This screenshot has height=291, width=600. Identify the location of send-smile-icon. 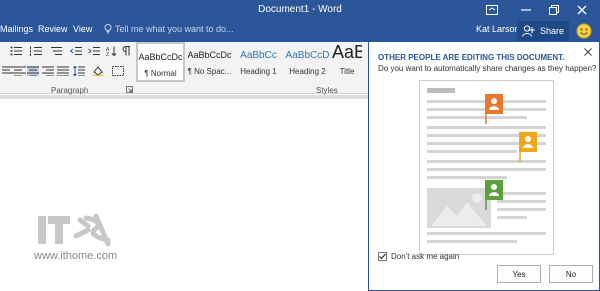
(584, 31).